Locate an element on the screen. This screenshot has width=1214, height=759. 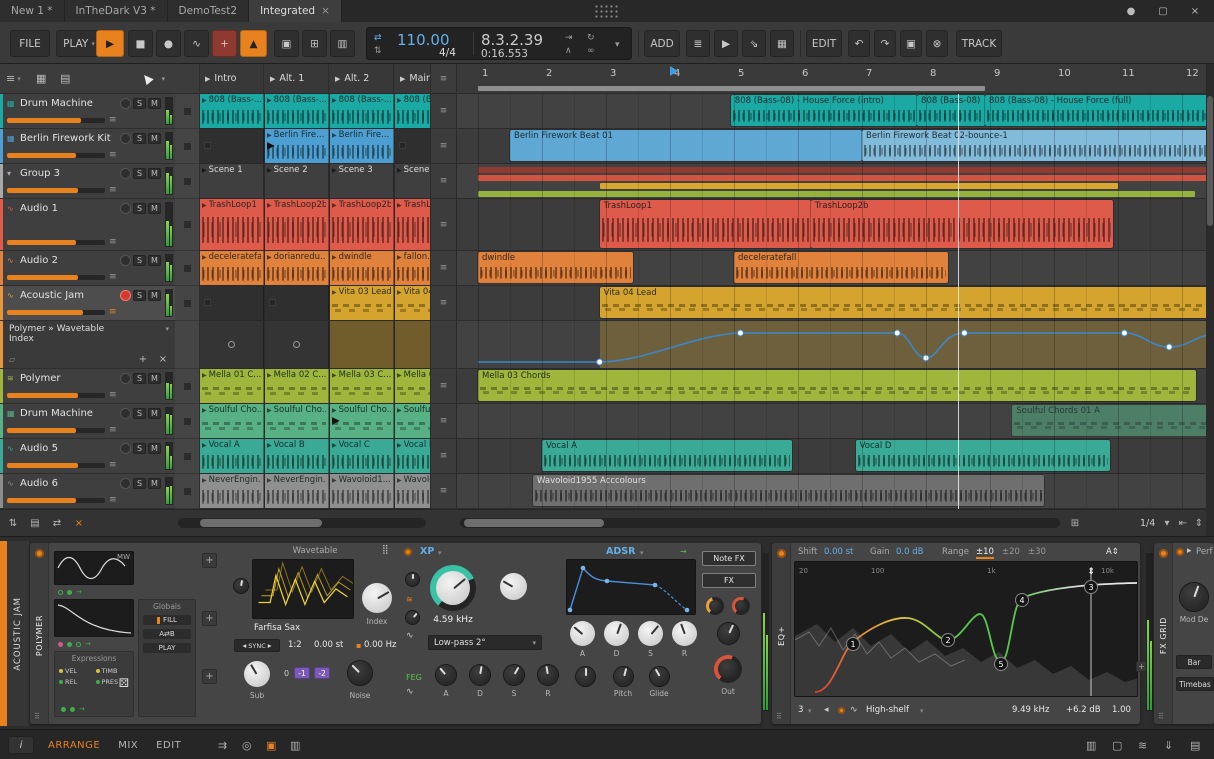
time-display: 0:16.553 is located at coordinates (504, 54).